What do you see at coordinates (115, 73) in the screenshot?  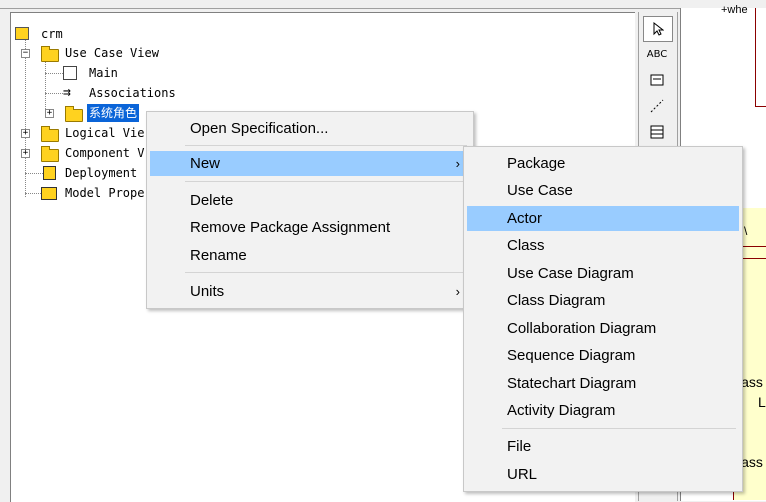 I see `tree-item-main: Main` at bounding box center [115, 73].